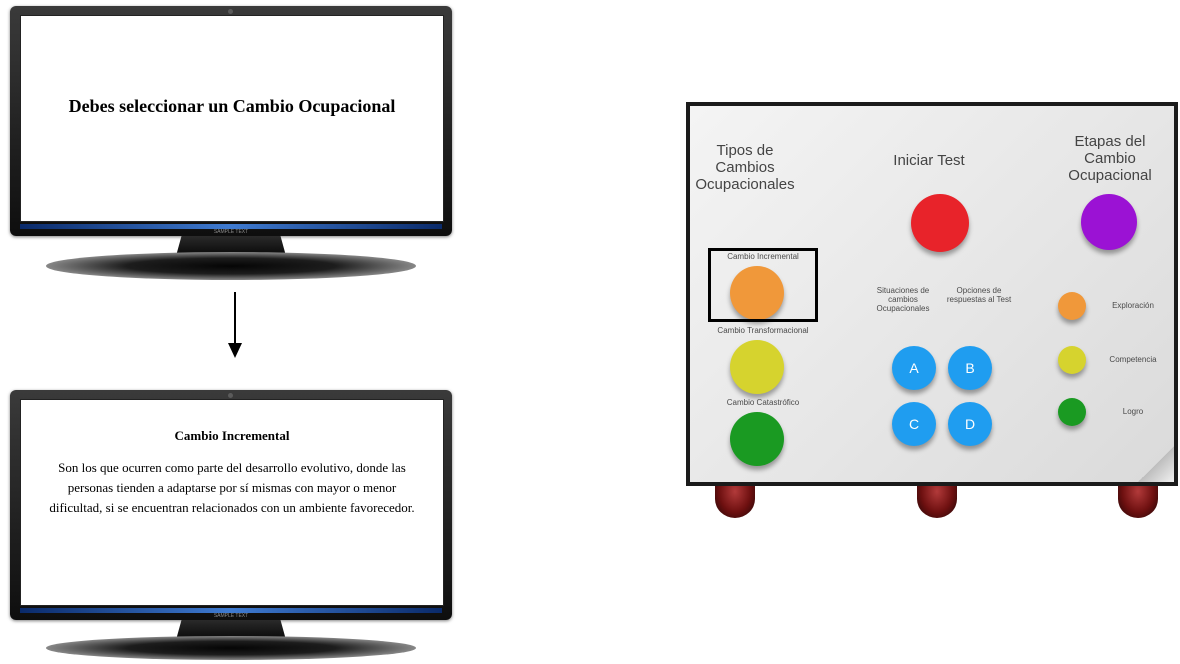 The image size is (1180, 664). What do you see at coordinates (1109, 222) in the screenshot?
I see `etapas-button` at bounding box center [1109, 222].